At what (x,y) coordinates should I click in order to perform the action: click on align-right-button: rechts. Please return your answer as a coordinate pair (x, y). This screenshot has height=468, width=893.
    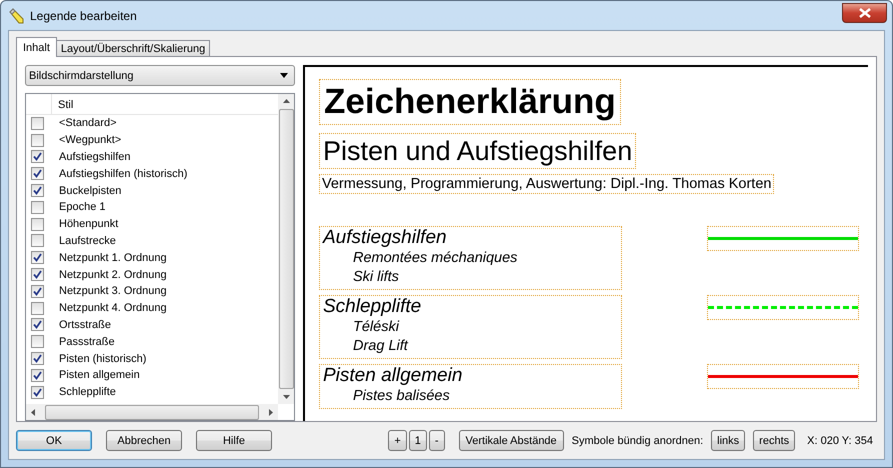
    Looking at the image, I should click on (774, 440).